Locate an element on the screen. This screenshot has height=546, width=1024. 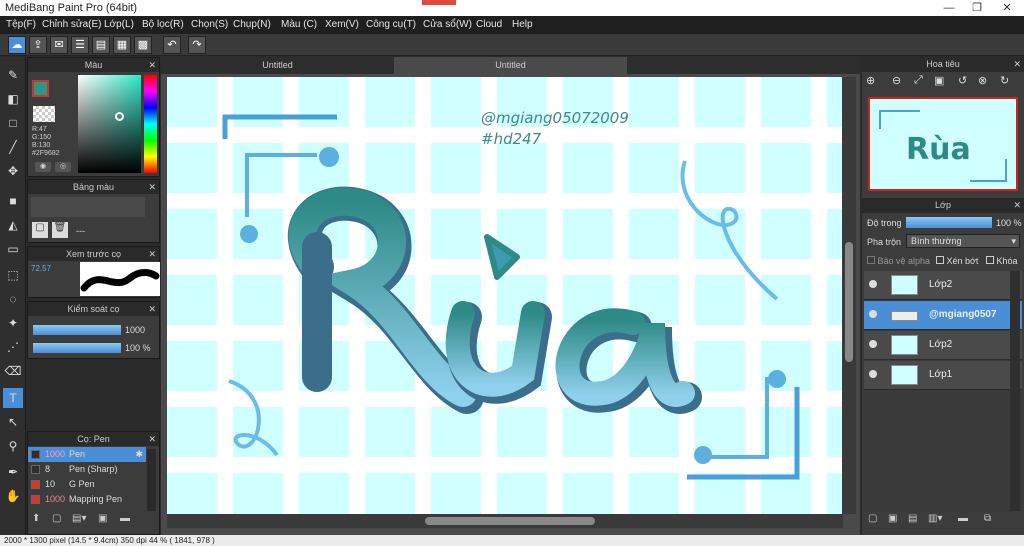
panel-icon: ▩ is located at coordinates (143, 45).